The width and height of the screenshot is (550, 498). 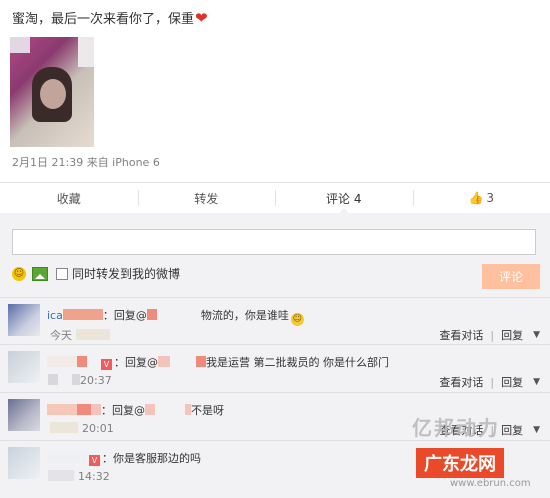 I want to click on collect-button: 收藏, so click(x=69, y=198).